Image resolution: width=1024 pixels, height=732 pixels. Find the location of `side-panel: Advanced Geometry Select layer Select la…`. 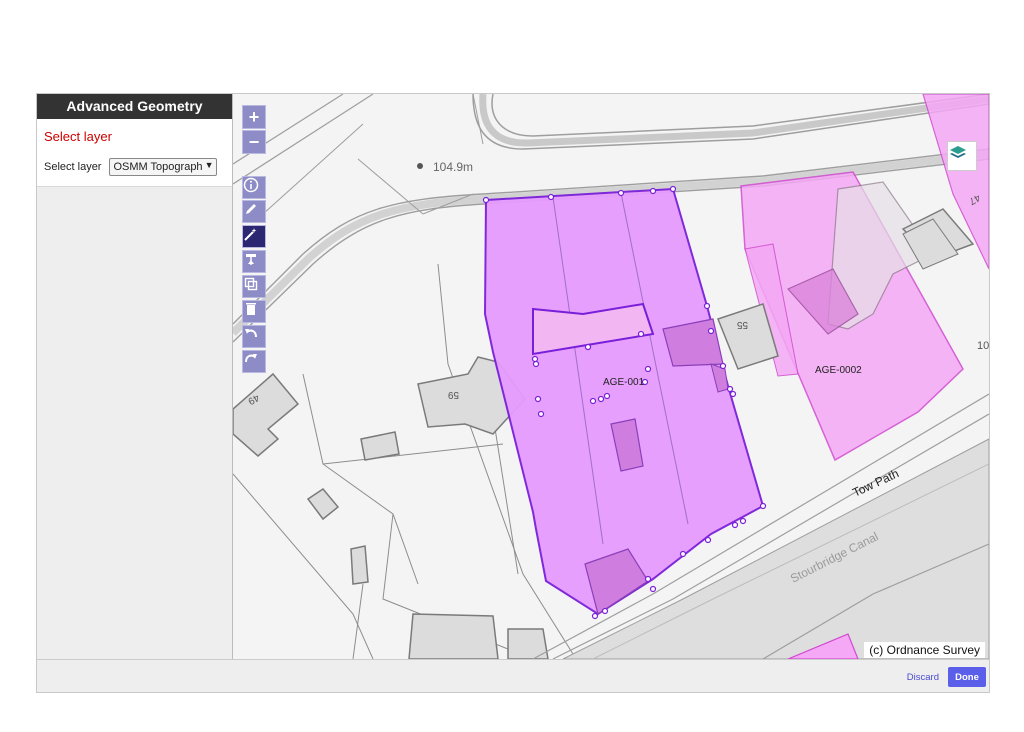

side-panel: Advanced Geometry Select layer Select la… is located at coordinates (135, 376).